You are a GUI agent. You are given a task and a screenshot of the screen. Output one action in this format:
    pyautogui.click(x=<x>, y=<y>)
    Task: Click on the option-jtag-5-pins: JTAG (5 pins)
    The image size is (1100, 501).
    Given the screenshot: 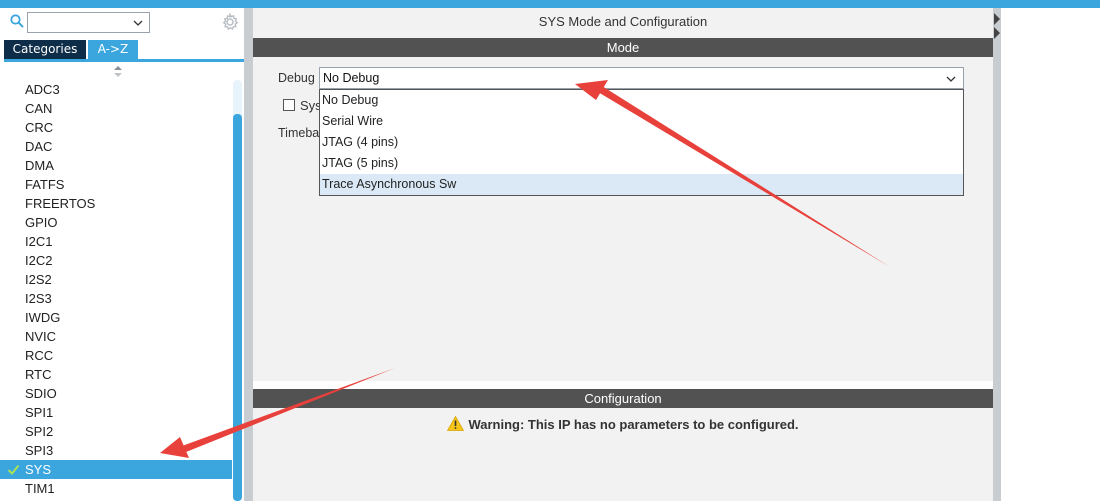 What is the action you would take?
    pyautogui.click(x=641, y=163)
    